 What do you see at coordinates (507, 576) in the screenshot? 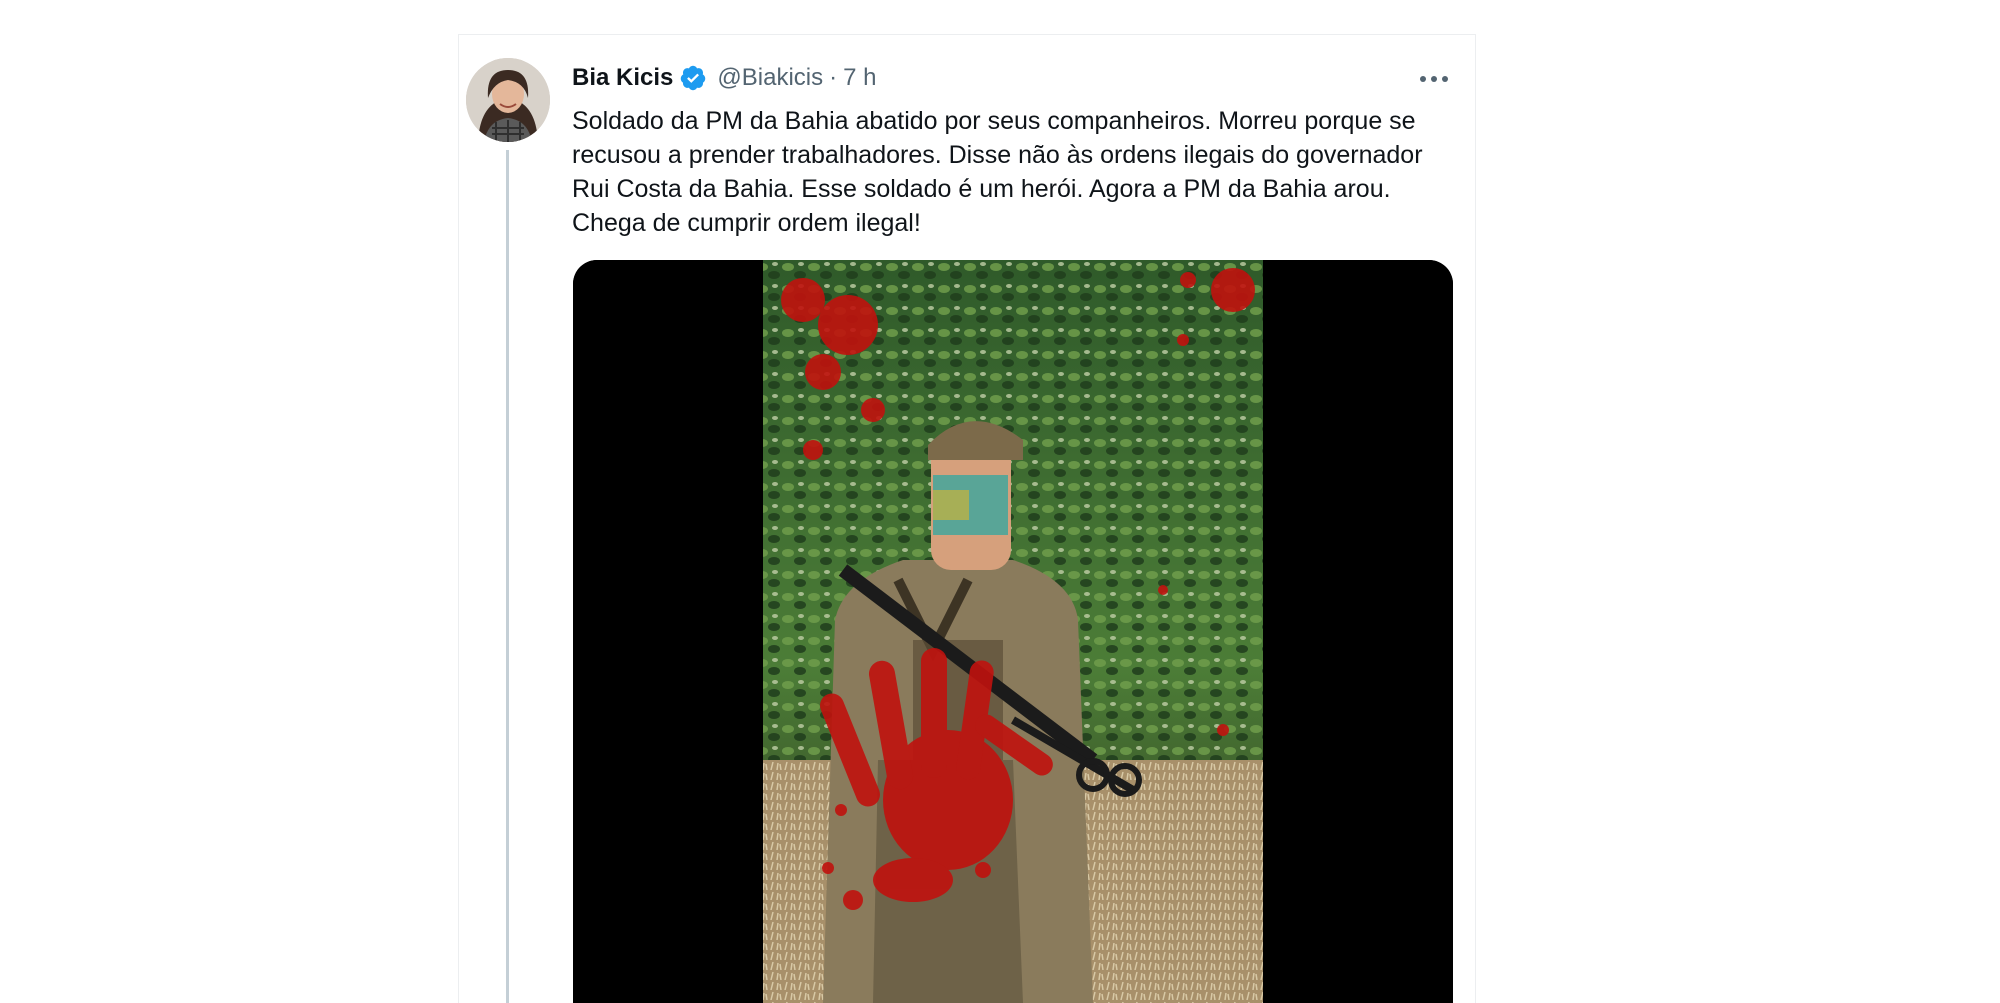
I see `thread-line` at bounding box center [507, 576].